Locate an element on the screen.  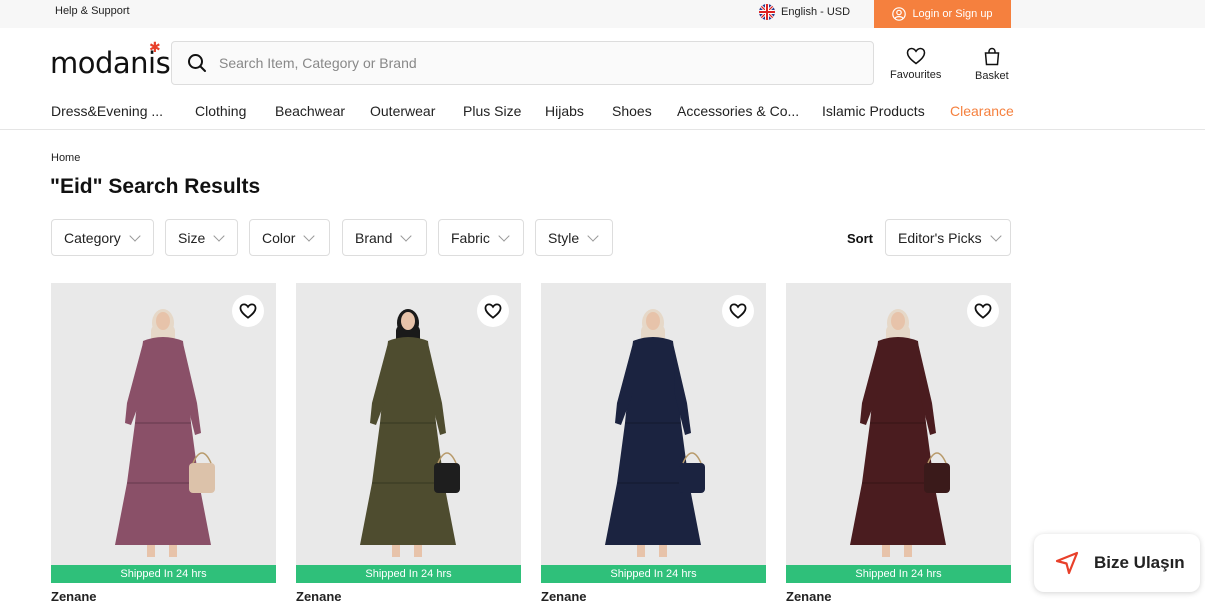
filter-size: Size is located at coordinates (201, 237).